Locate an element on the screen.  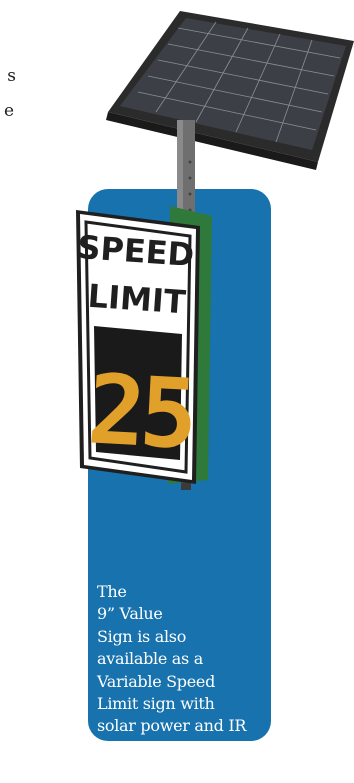
card-line: Limit sign with is located at coordinates (156, 704).